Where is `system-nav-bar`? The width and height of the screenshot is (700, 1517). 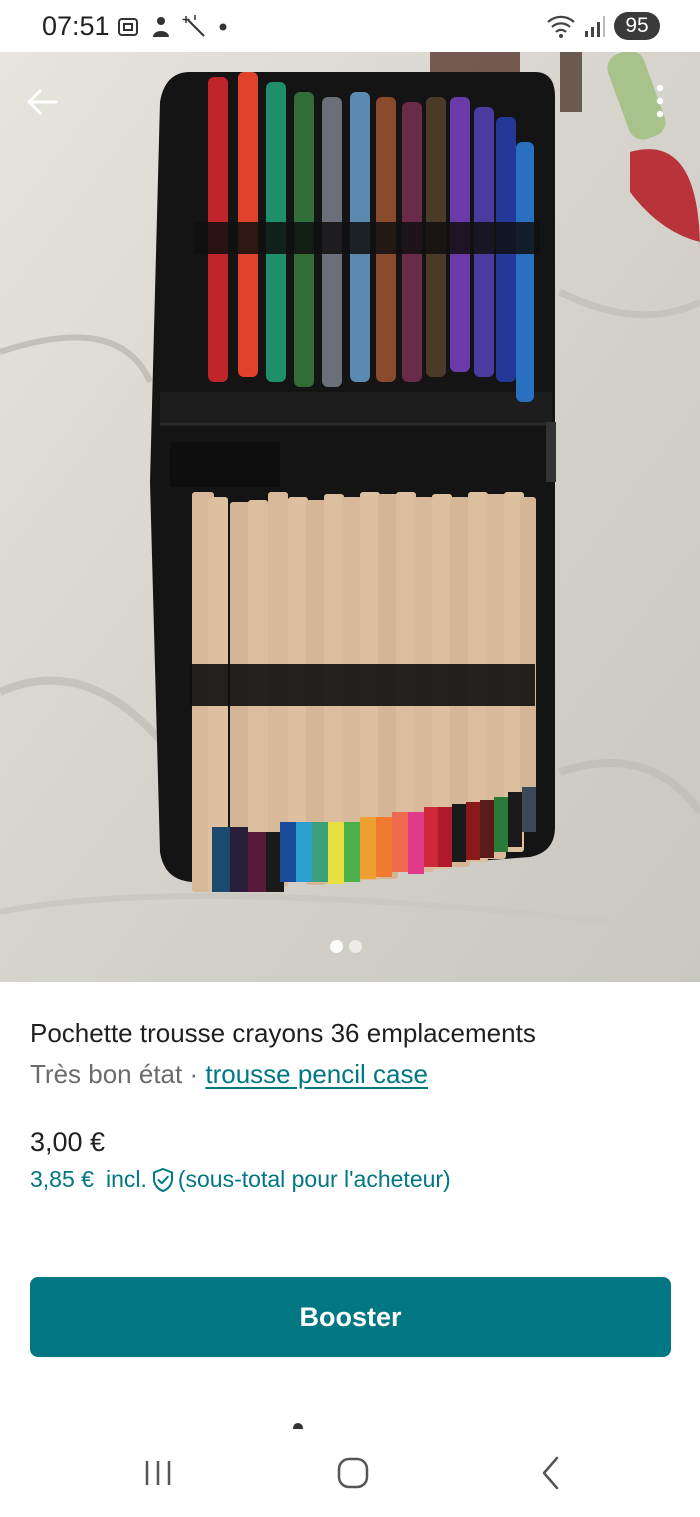
system-nav-bar is located at coordinates (350, 1473).